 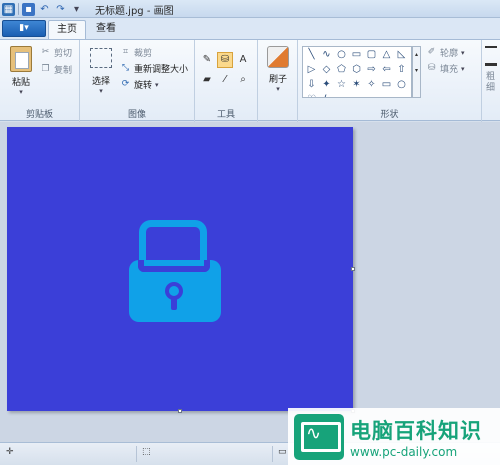 What do you see at coordinates (28, 9) in the screenshot?
I see `save-icon: ▪` at bounding box center [28, 9].